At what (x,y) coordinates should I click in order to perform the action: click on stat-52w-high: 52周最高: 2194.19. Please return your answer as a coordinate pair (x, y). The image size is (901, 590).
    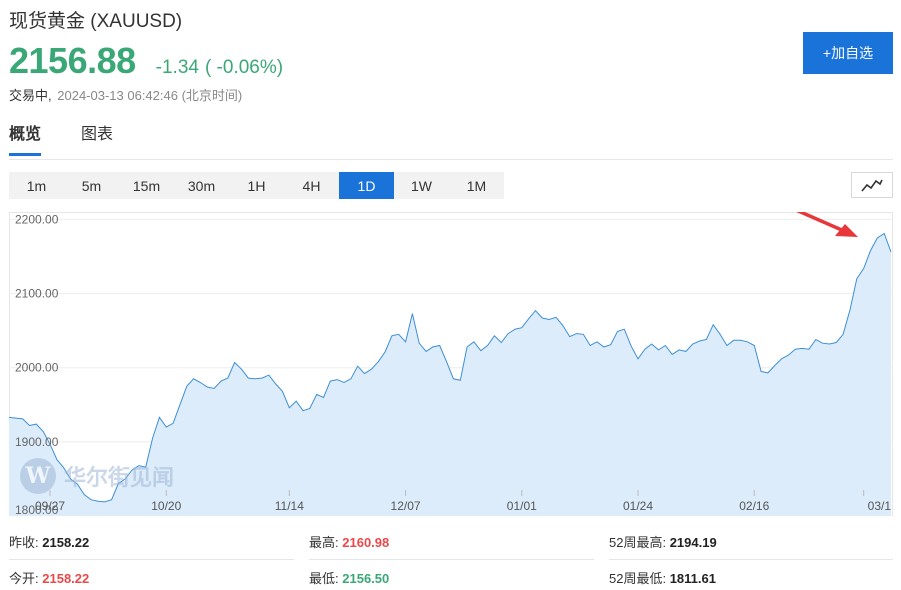
    Looking at the image, I should click on (663, 541).